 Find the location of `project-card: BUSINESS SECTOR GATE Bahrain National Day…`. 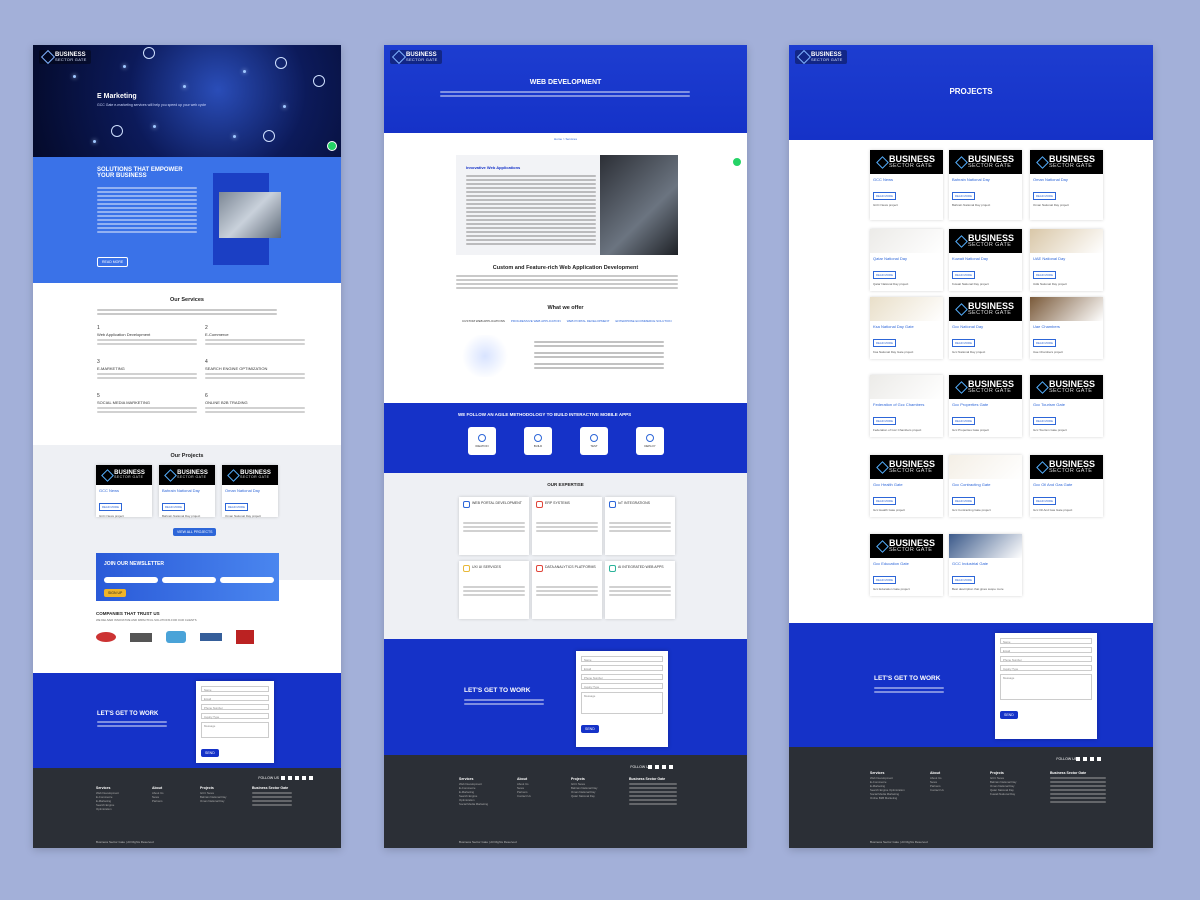

project-card: BUSINESS SECTOR GATE Bahrain National Day… is located at coordinates (187, 491).